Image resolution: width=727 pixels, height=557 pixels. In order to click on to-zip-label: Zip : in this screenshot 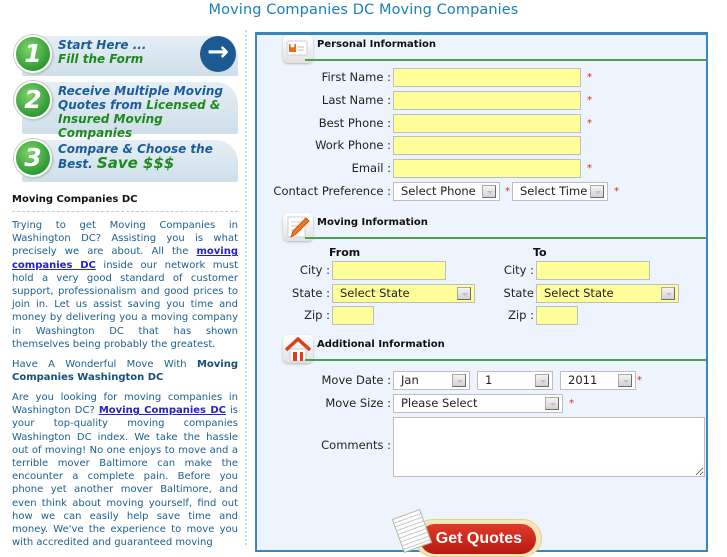, I will do `click(521, 315)`.